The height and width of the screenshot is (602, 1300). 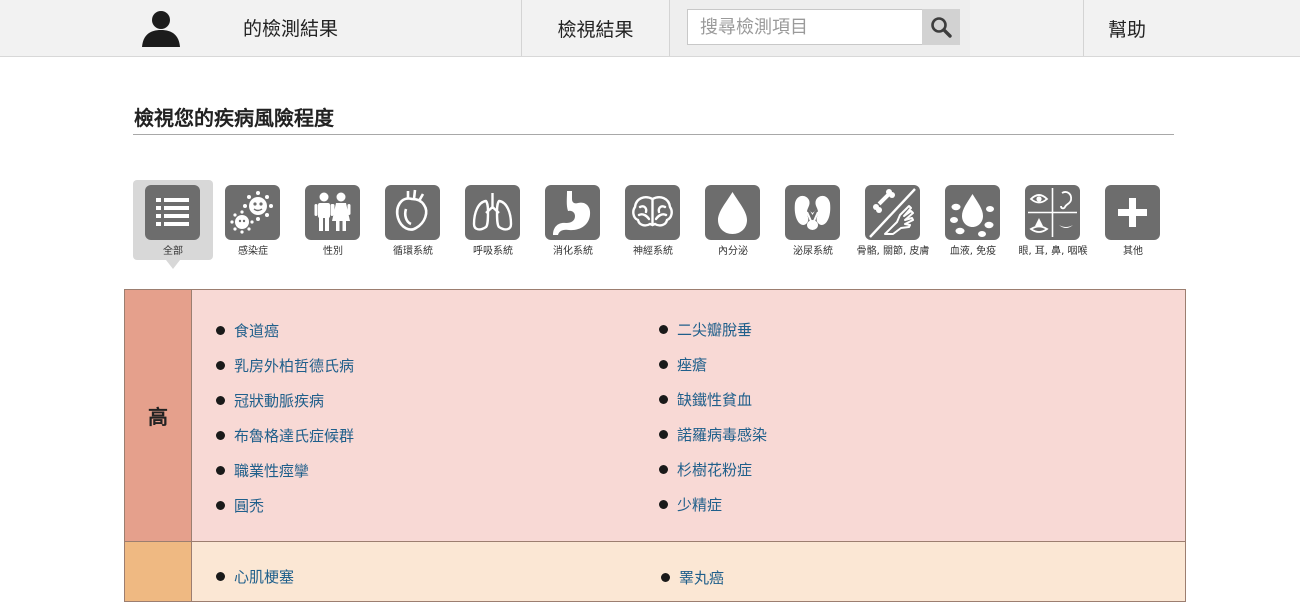 I want to click on category-bone-joint-skin: 骨骼, 關節, 皮膚, so click(x=893, y=220).